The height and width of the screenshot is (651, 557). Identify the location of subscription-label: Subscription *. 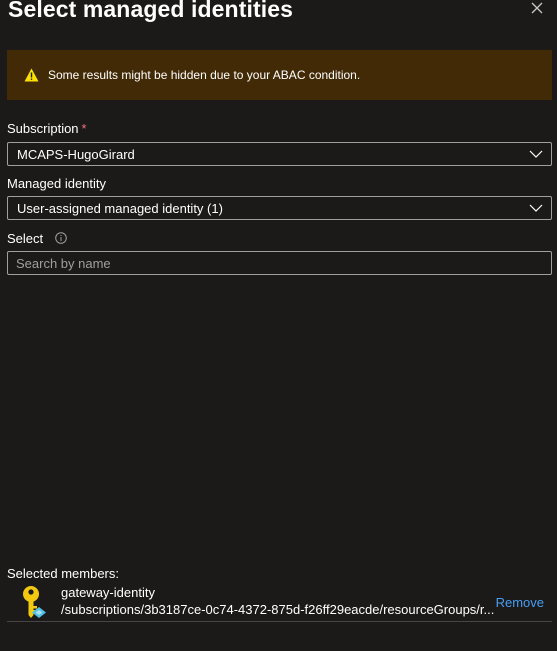
(47, 128).